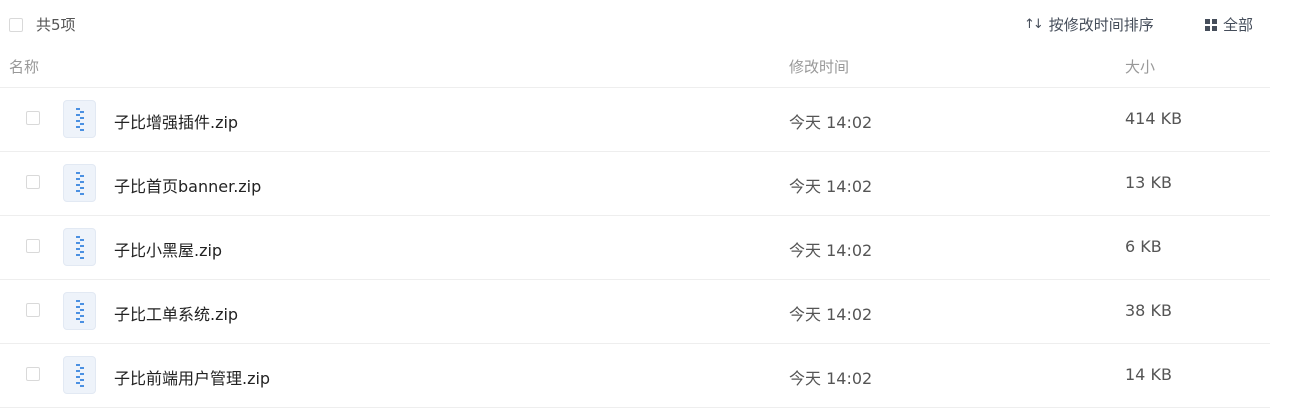 This screenshot has height=408, width=1300. Describe the element at coordinates (635, 68) in the screenshot. I see `file-list-header: 名称 修改时间 大小` at that location.